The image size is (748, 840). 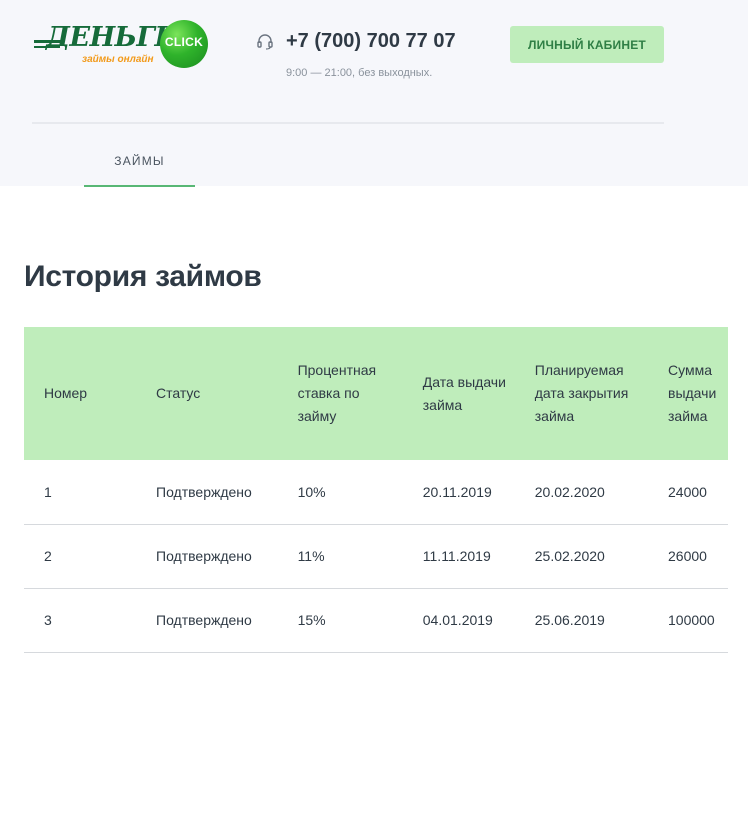 What do you see at coordinates (120, 45) in the screenshot?
I see `logo: ДЕНЬГИ займы онлайн CLICK` at bounding box center [120, 45].